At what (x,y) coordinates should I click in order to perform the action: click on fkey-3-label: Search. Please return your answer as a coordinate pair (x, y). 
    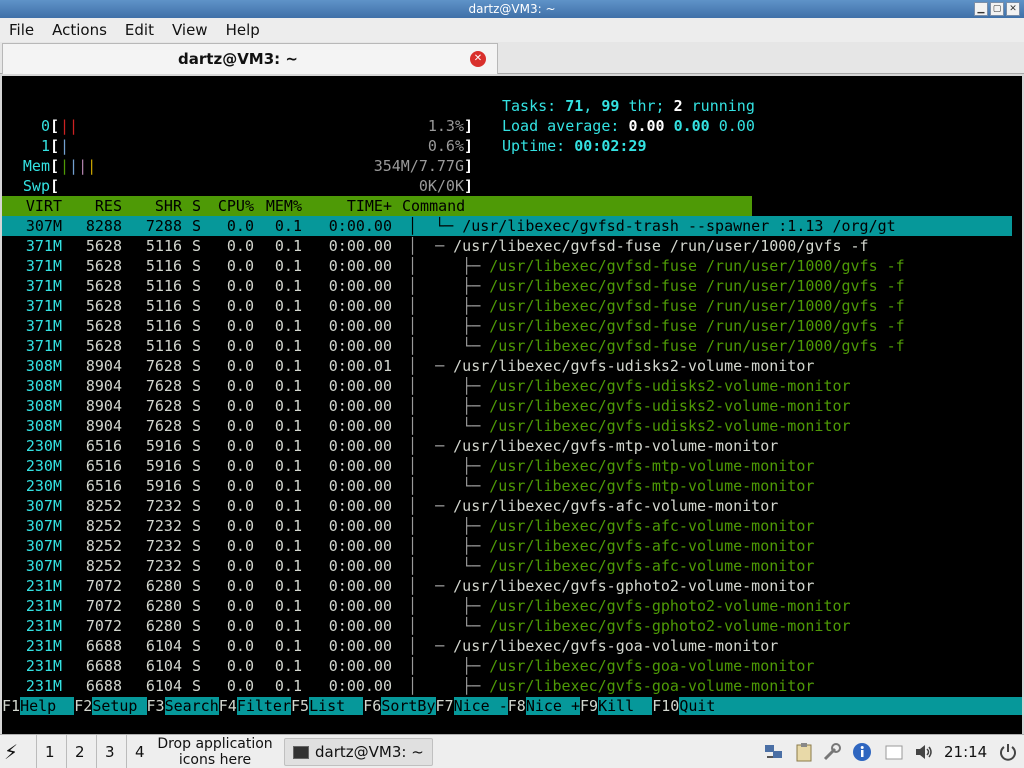
    Looking at the image, I should click on (191, 706).